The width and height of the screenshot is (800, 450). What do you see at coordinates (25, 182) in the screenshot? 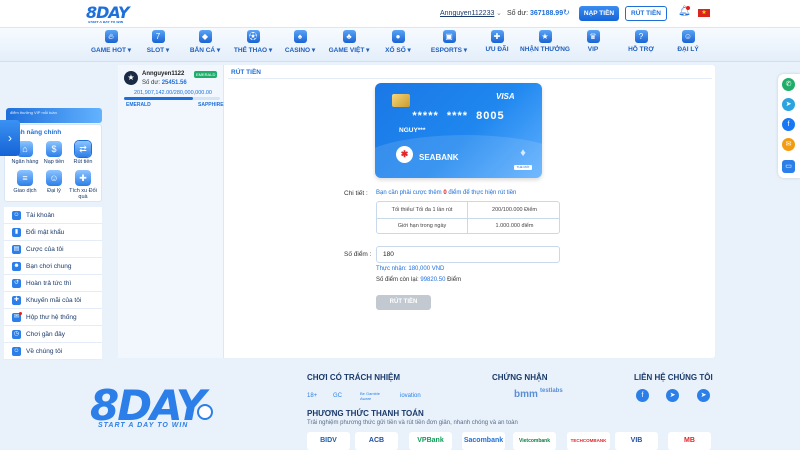
I see `feature-transactions: ≡ Giao dịch` at bounding box center [25, 182].